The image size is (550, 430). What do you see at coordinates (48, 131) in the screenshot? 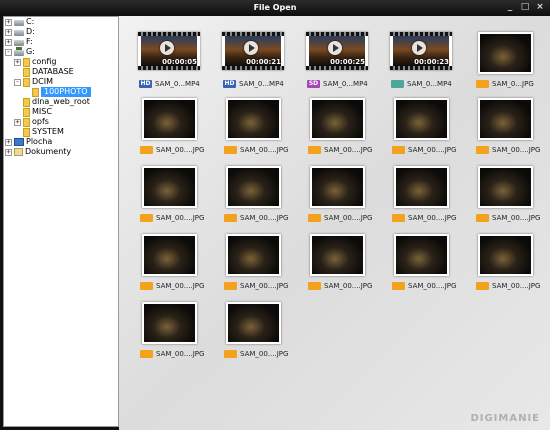
I see `tree-node-label: SYSTEM` at bounding box center [48, 131].